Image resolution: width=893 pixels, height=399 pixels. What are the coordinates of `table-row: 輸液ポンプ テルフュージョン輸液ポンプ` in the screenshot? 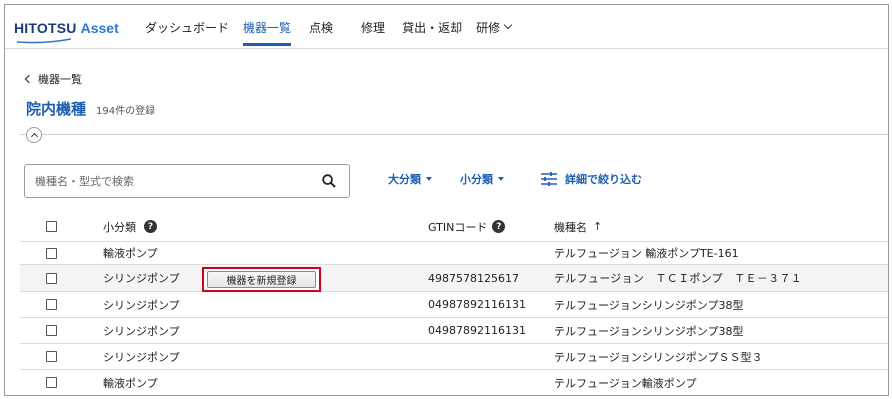 It's located at (454, 382).